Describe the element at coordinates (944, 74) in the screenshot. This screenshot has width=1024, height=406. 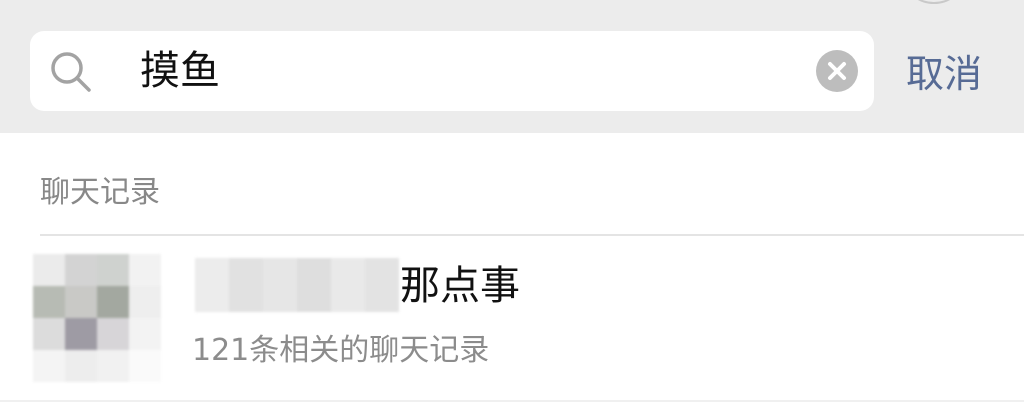
I see `cancel-button: 取消` at that location.